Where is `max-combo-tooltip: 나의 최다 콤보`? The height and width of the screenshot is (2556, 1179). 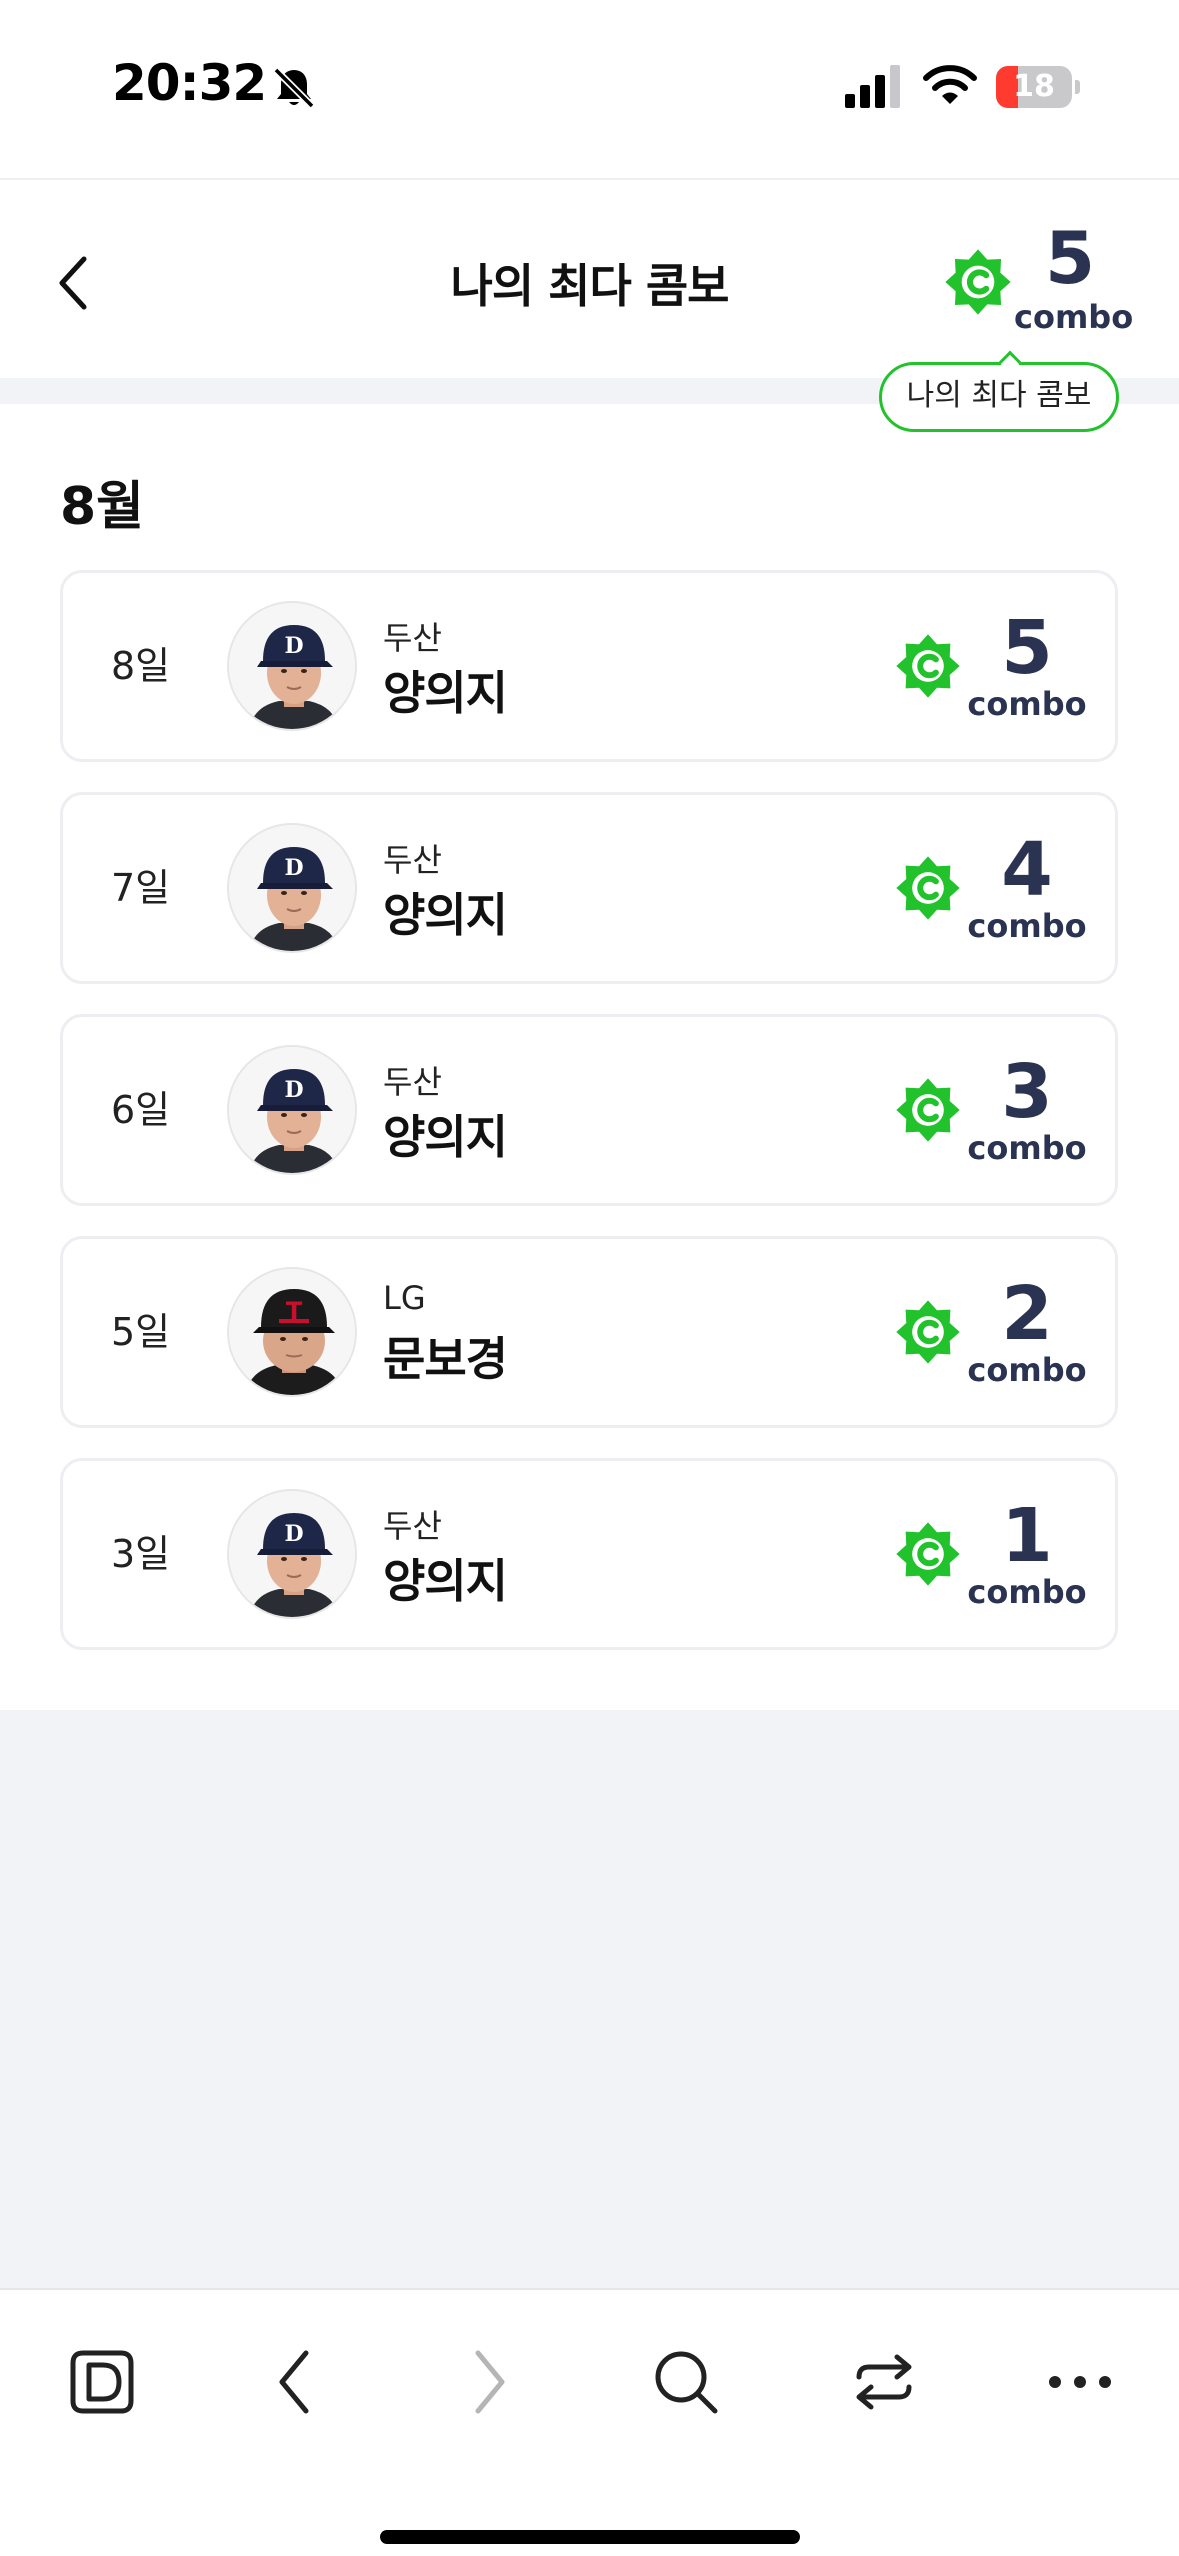
max-combo-tooltip: 나의 최다 콤보 is located at coordinates (999, 397).